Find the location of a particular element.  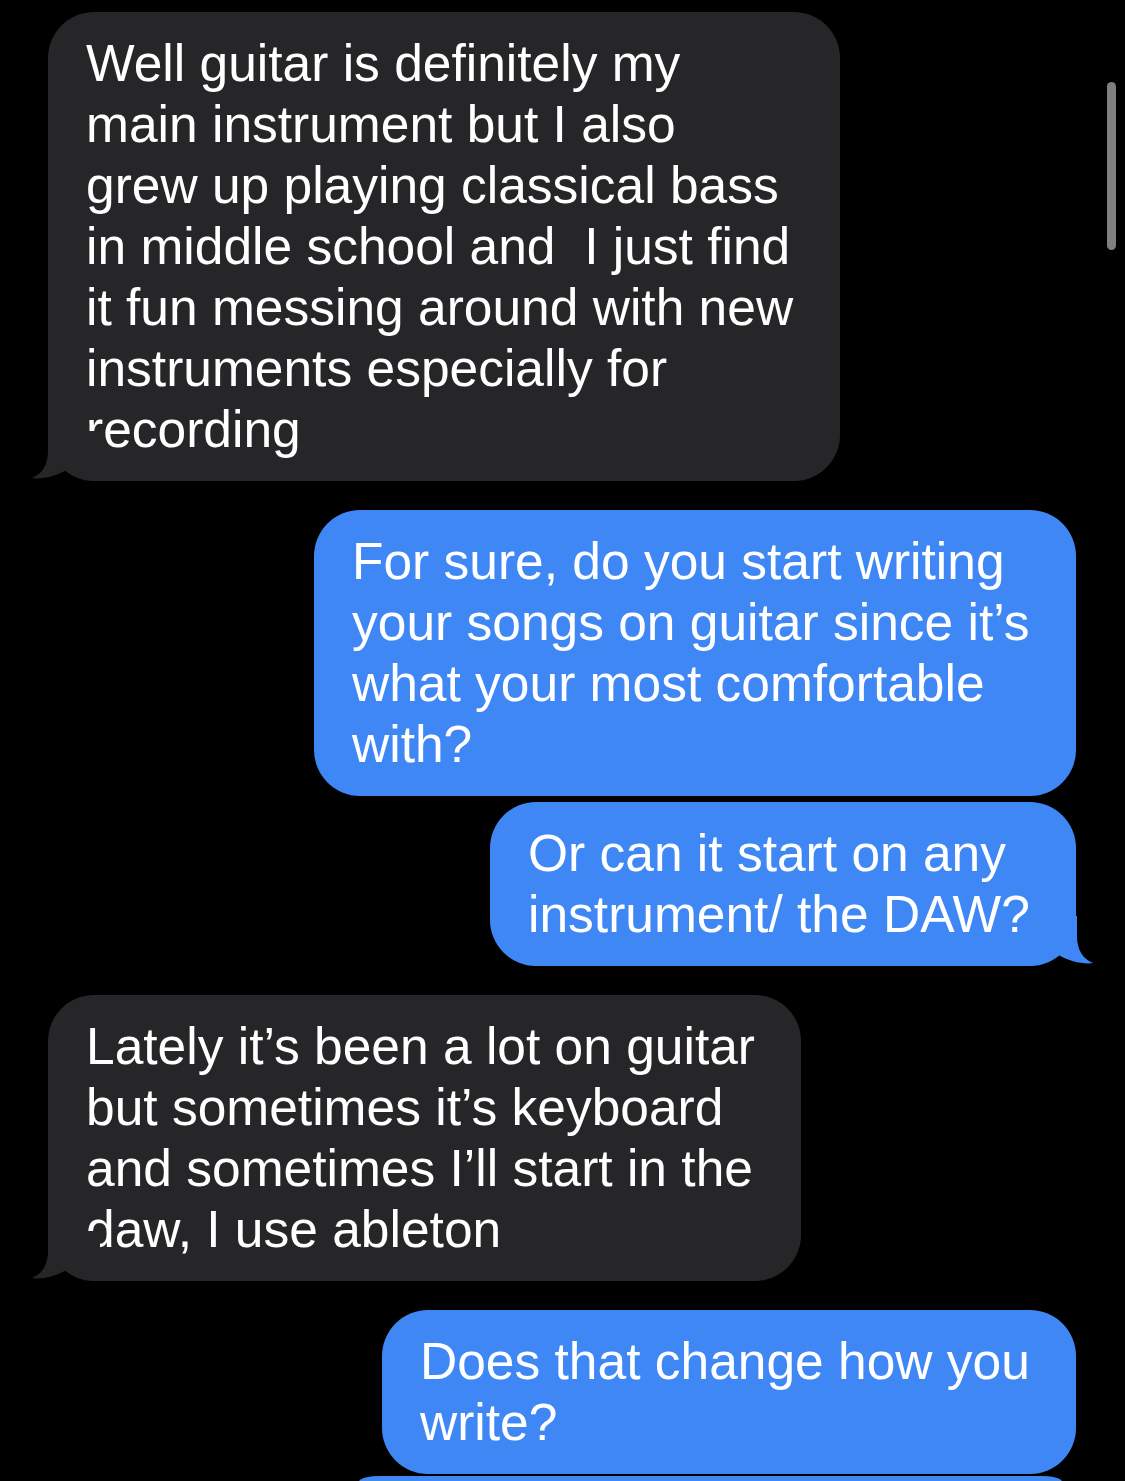

sent-message: Or can it start on any instrument/ the DAW? is located at coordinates (783, 884).